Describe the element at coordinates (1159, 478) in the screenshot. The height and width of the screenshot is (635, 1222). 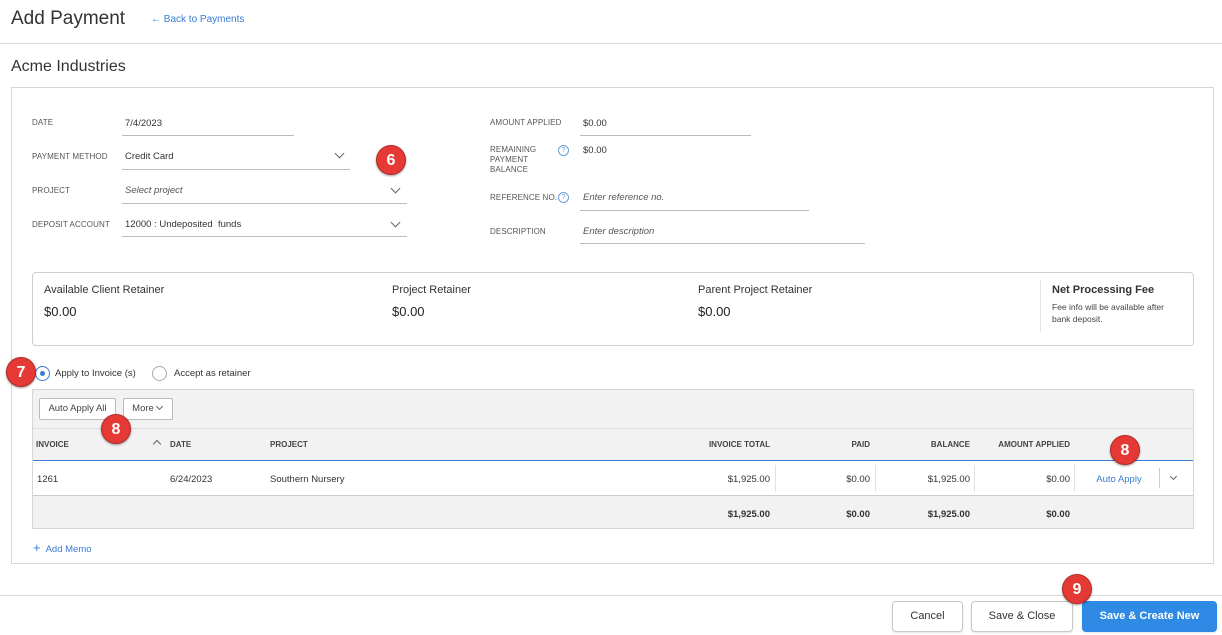
I see `split-divider` at that location.